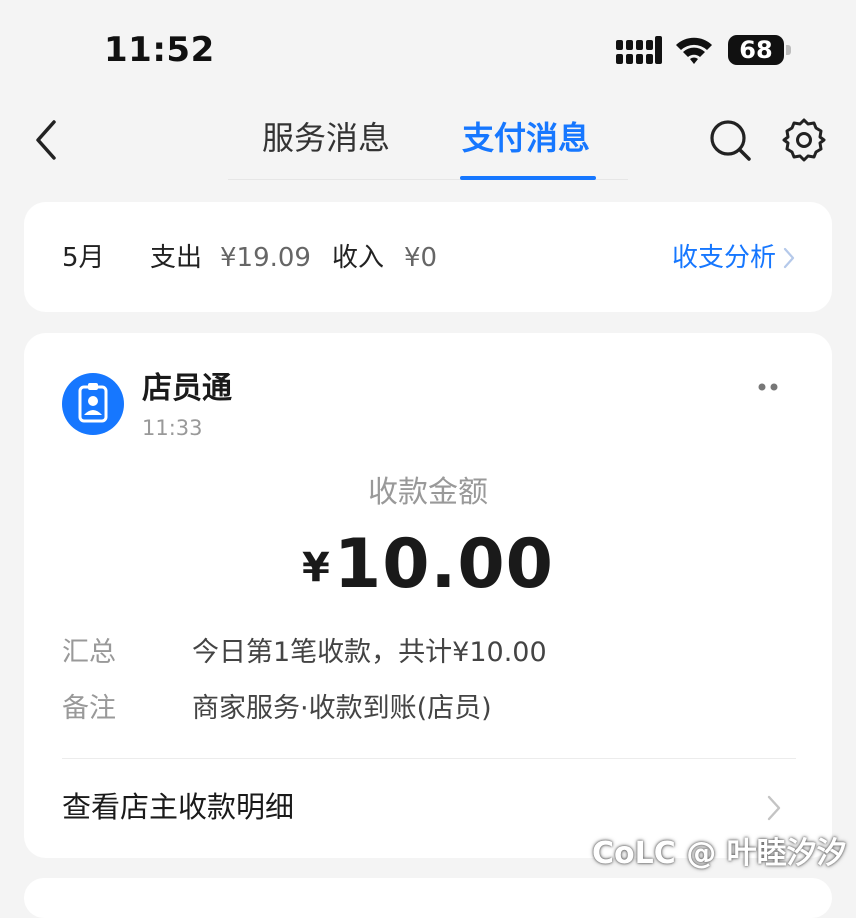  What do you see at coordinates (768, 387) in the screenshot?
I see `more-options-icon` at bounding box center [768, 387].